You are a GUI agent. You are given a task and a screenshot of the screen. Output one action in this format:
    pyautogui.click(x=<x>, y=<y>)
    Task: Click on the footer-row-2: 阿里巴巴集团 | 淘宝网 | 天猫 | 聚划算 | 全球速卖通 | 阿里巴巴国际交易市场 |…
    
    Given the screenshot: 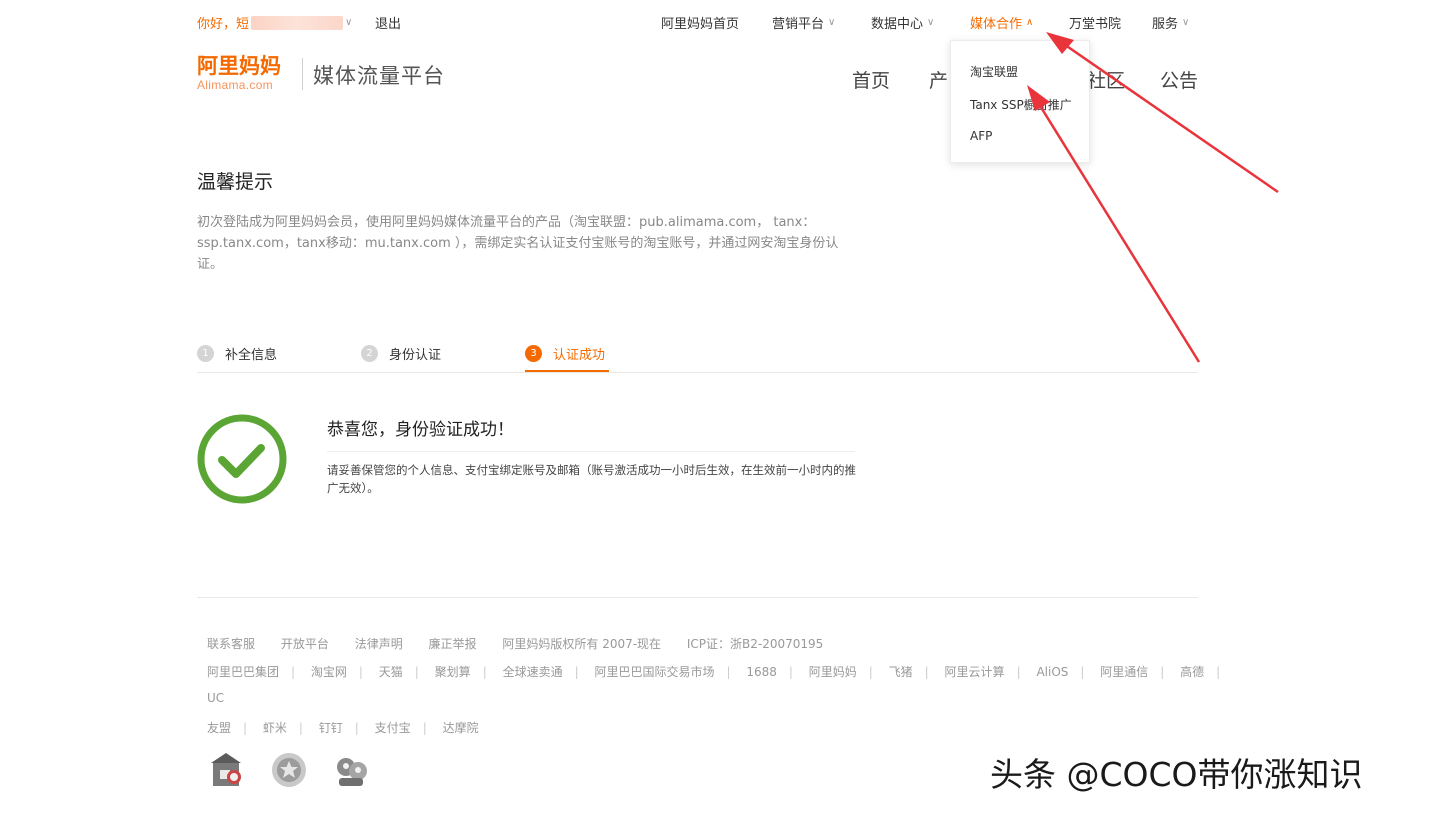 What is the action you would take?
    pyautogui.click(x=719, y=671)
    